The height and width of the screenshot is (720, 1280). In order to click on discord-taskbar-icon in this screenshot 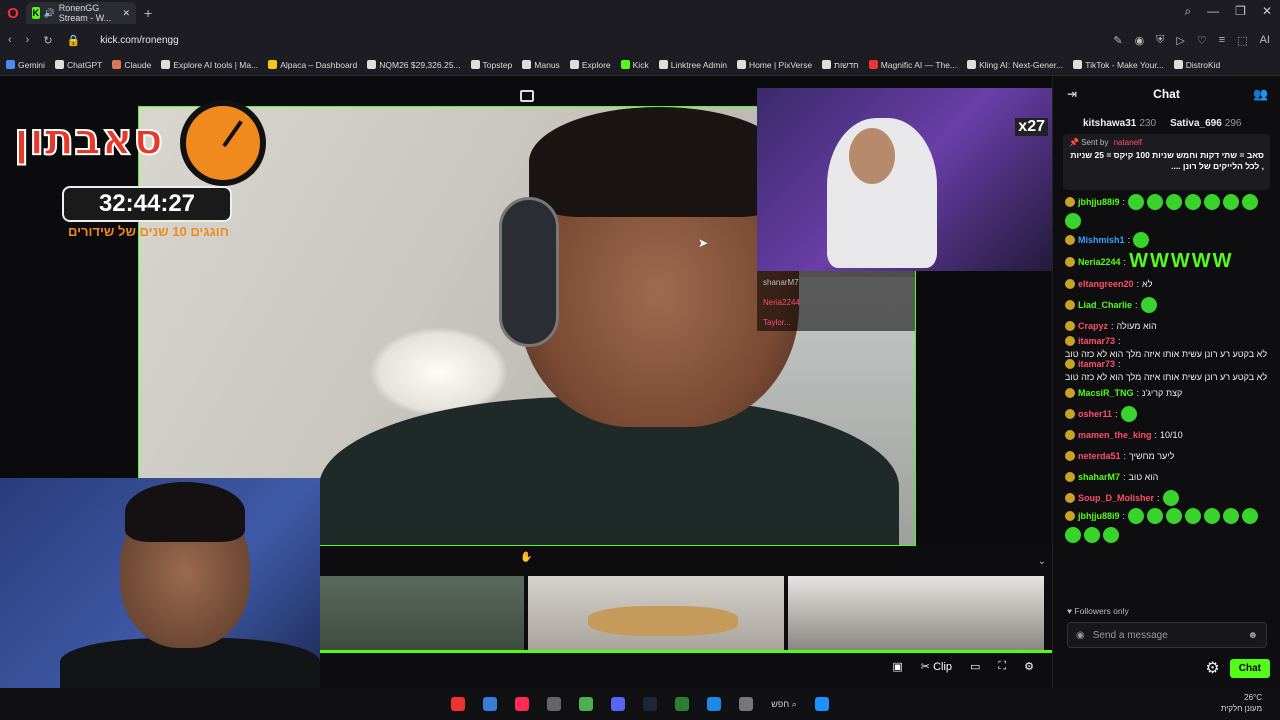, I will do `click(618, 704)`.